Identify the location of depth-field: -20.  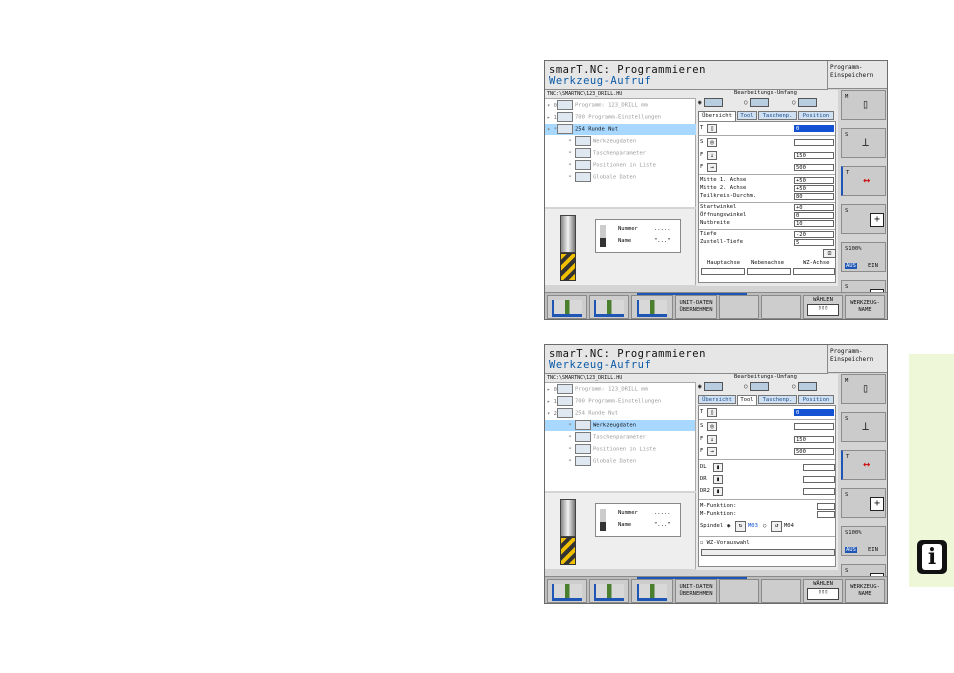
(814, 234).